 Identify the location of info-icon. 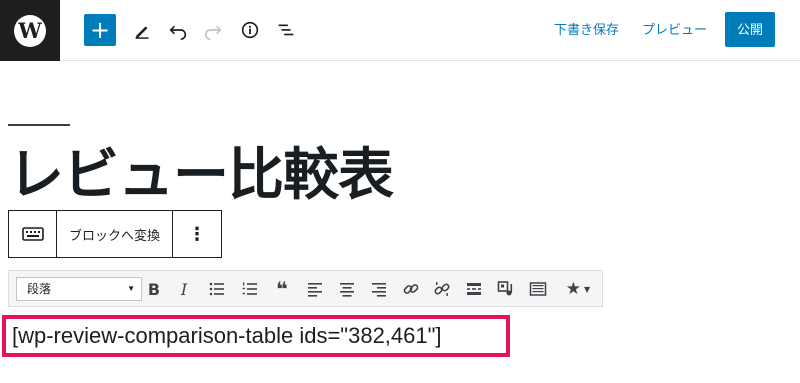
(250, 30).